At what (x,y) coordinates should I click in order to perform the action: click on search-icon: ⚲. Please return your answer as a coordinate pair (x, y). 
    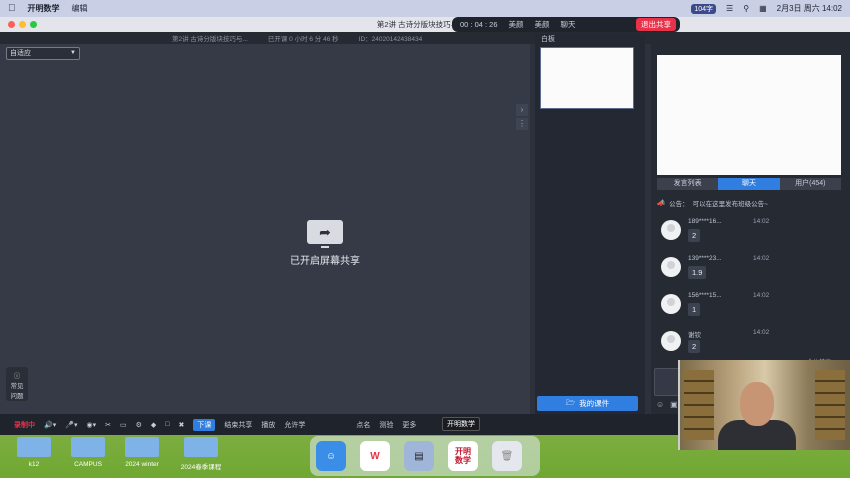
    Looking at the image, I should click on (746, 8).